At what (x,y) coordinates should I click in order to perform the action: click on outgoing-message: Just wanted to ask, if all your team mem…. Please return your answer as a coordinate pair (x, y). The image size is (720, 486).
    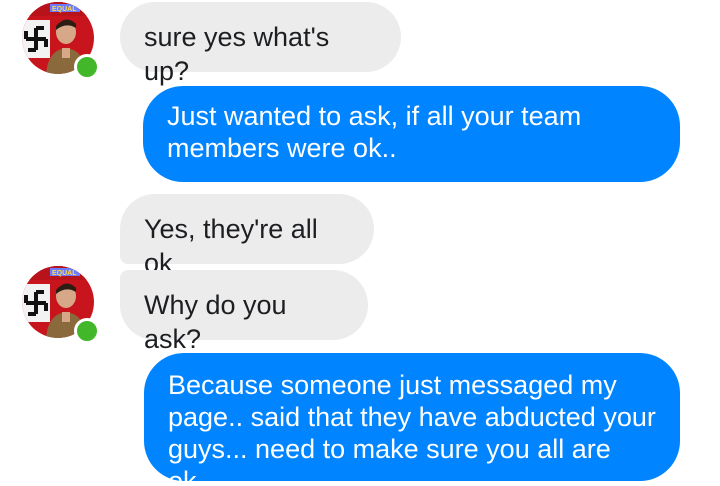
    Looking at the image, I should click on (411, 134).